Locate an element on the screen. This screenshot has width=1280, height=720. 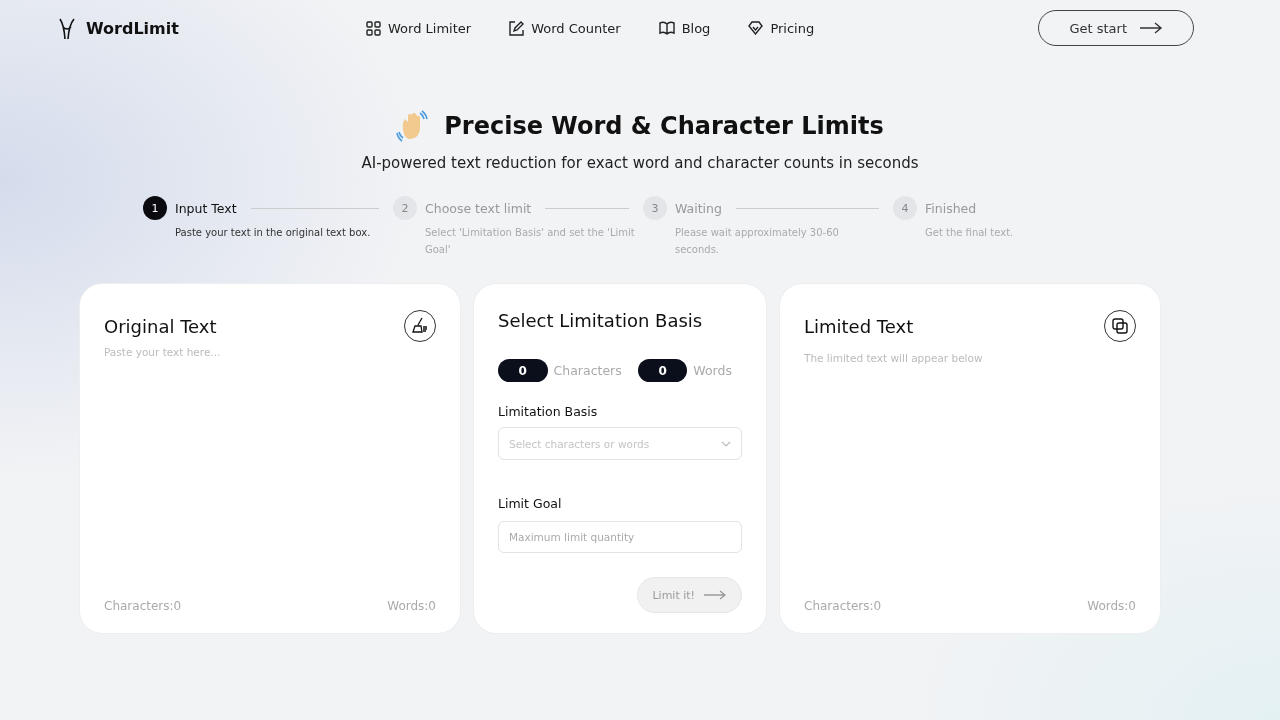
step-number: 3 is located at coordinates (655, 208).